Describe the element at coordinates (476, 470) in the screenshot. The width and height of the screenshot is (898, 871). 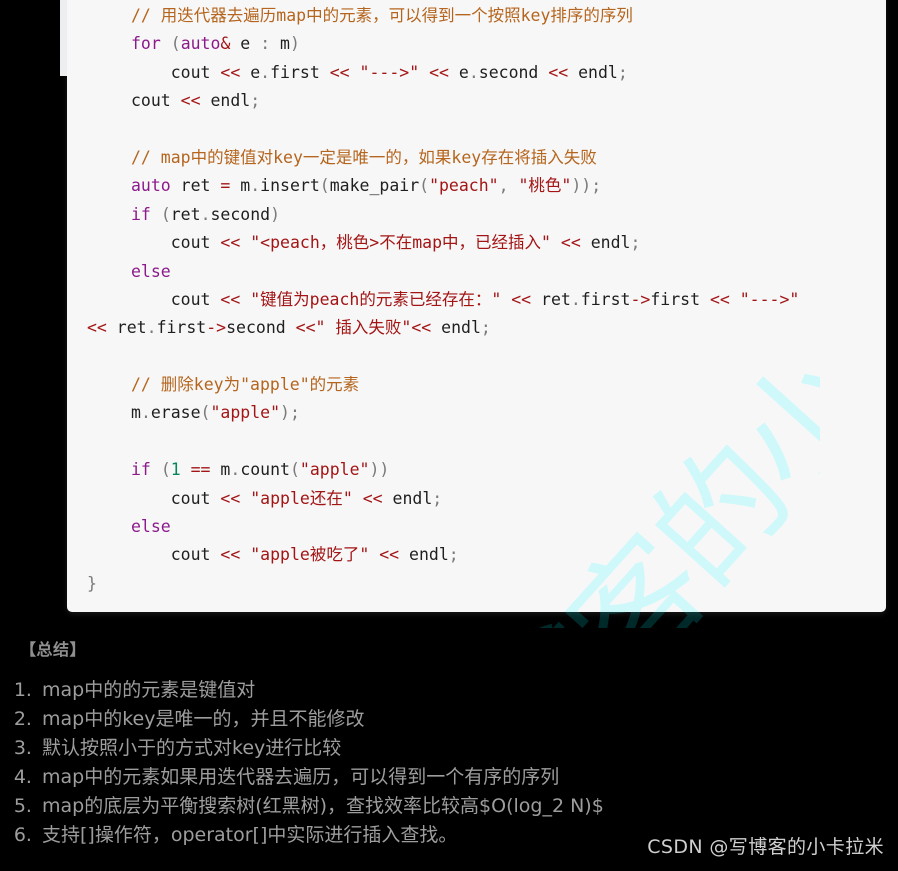
I see `code-line: if (1 == m.count("apple"))` at that location.